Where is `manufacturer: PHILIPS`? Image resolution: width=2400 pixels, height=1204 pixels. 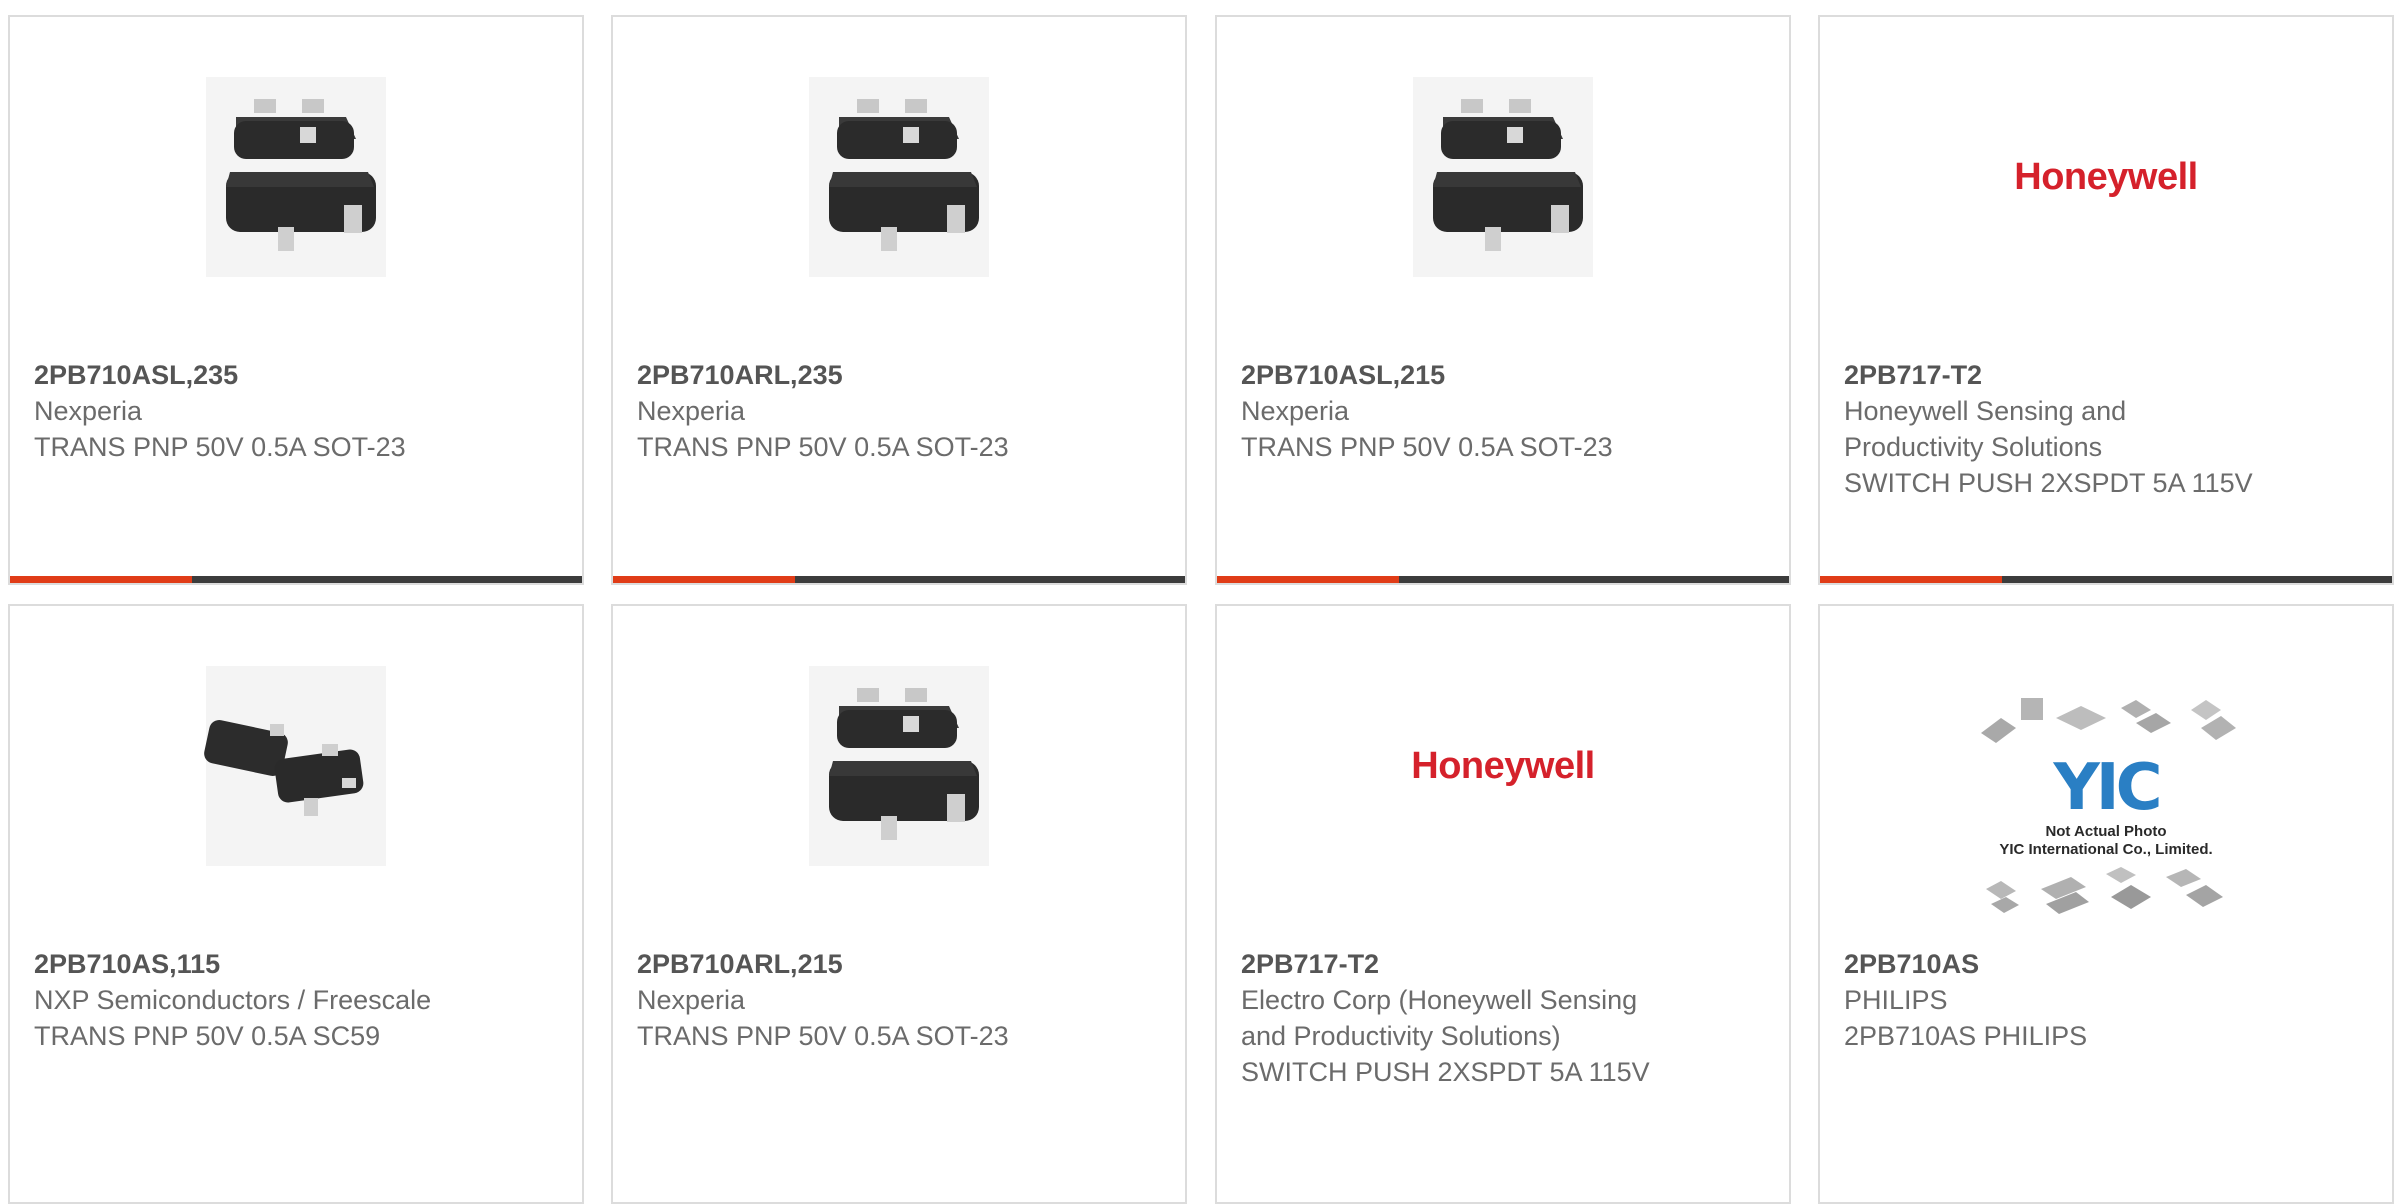
manufacturer: PHILIPS is located at coordinates (1896, 1000).